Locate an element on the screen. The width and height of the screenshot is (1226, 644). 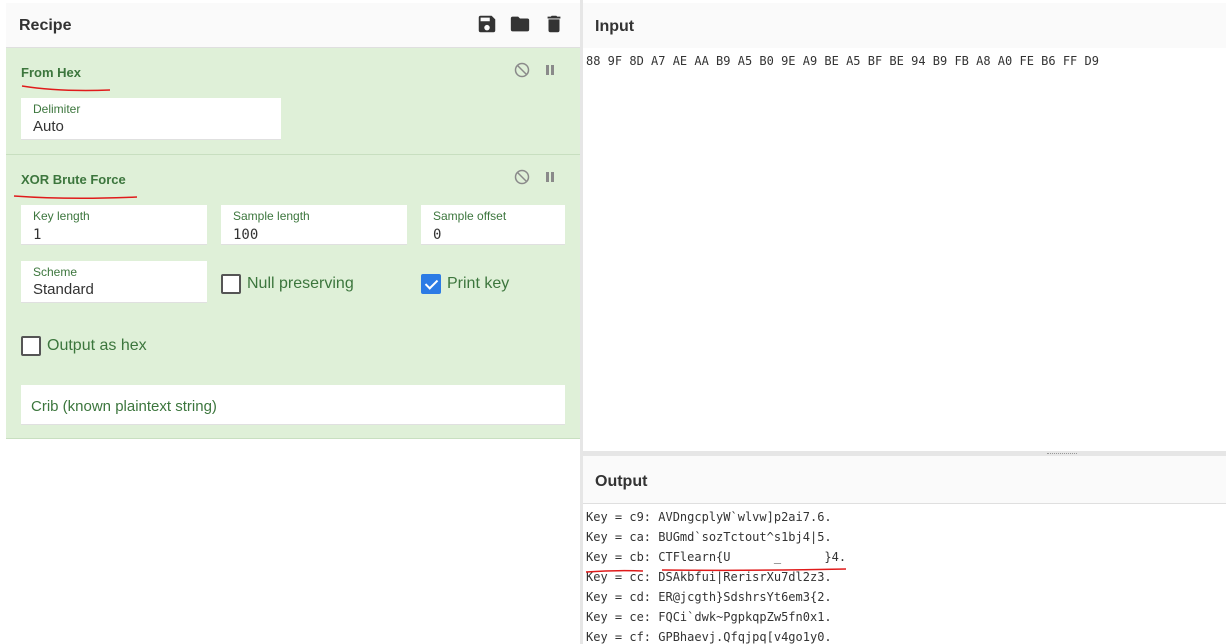
checkbox-label: Print key is located at coordinates (478, 283).